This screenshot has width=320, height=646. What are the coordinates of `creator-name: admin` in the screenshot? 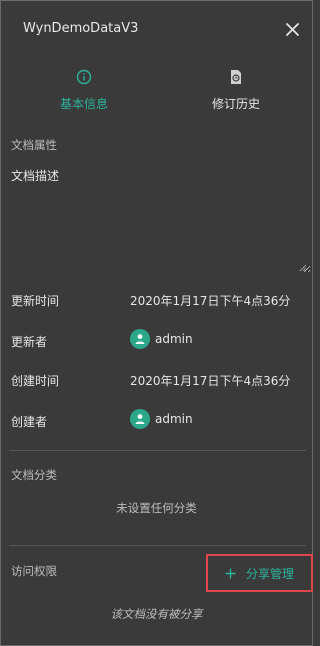 It's located at (174, 419).